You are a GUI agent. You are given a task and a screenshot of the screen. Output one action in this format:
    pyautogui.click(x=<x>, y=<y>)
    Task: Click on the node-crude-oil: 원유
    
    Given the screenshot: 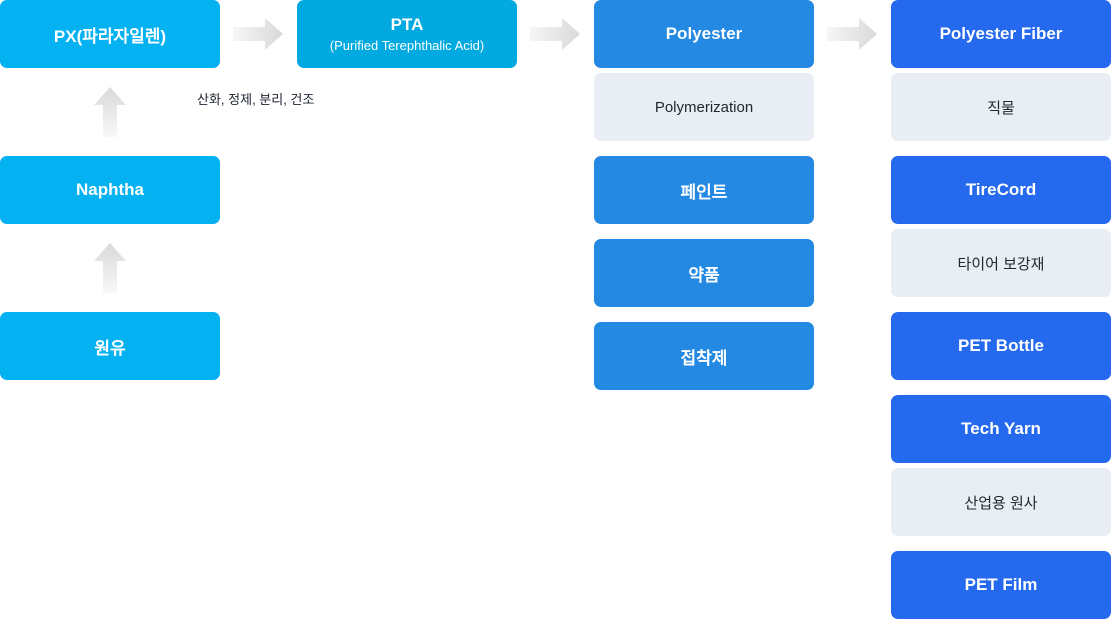 What is the action you would take?
    pyautogui.click(x=110, y=346)
    